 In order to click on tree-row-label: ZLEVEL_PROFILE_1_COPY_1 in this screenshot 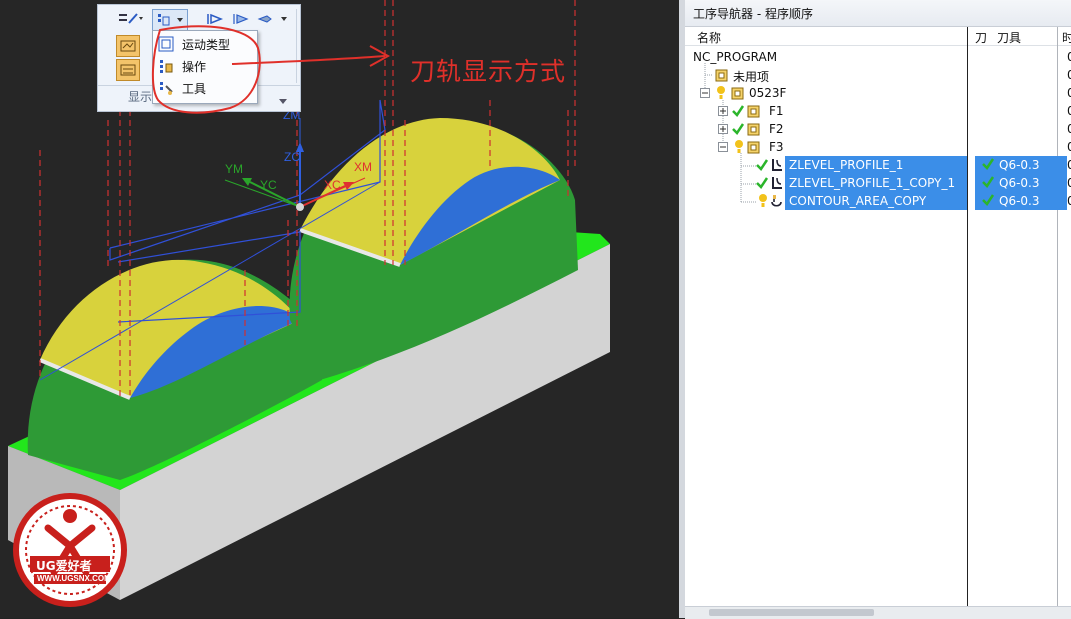, I will do `click(872, 183)`.